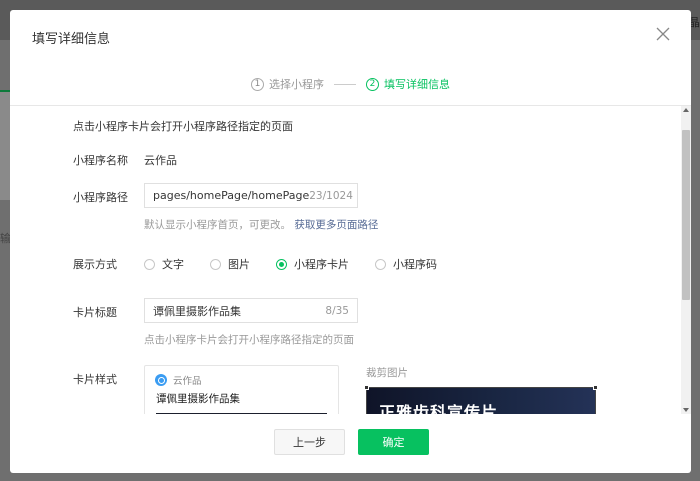 The image size is (700, 481). I want to click on content-scrollbar, so click(686, 260).